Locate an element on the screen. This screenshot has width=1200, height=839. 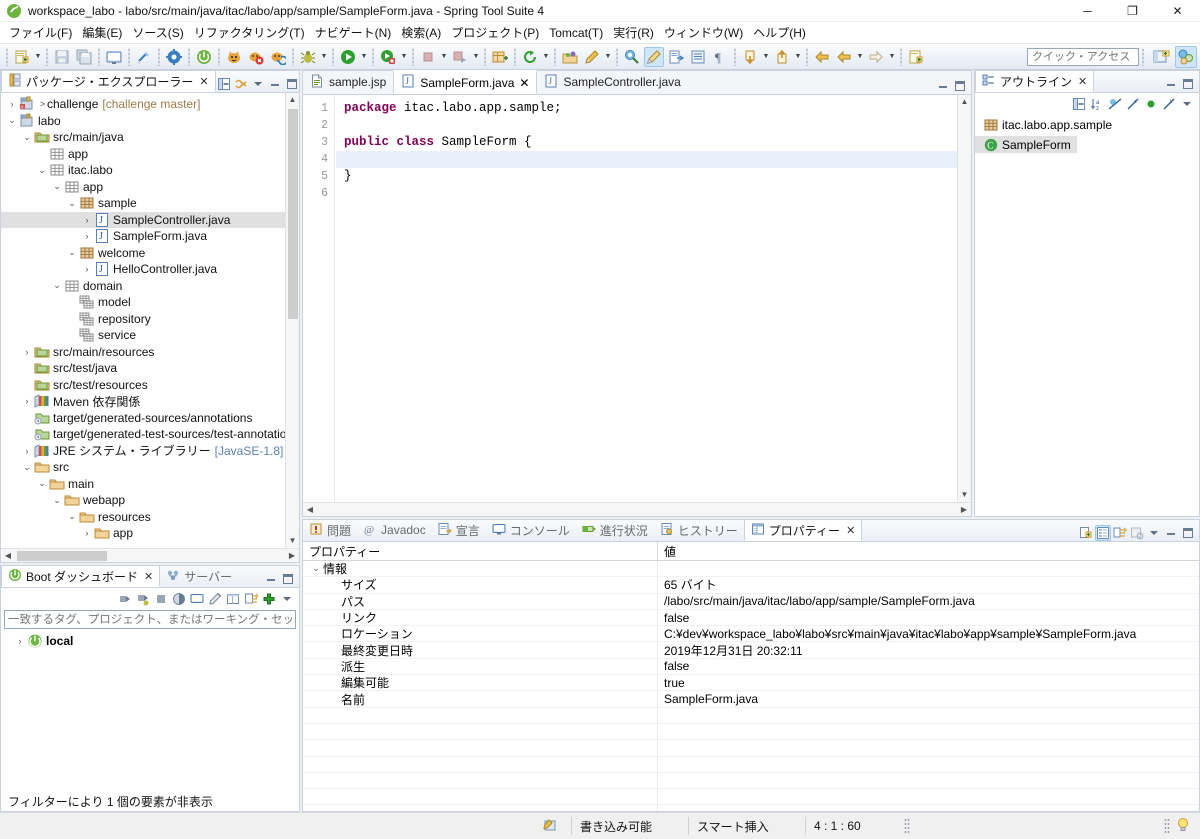
tree-item-app: › app is located at coordinates (150, 533).